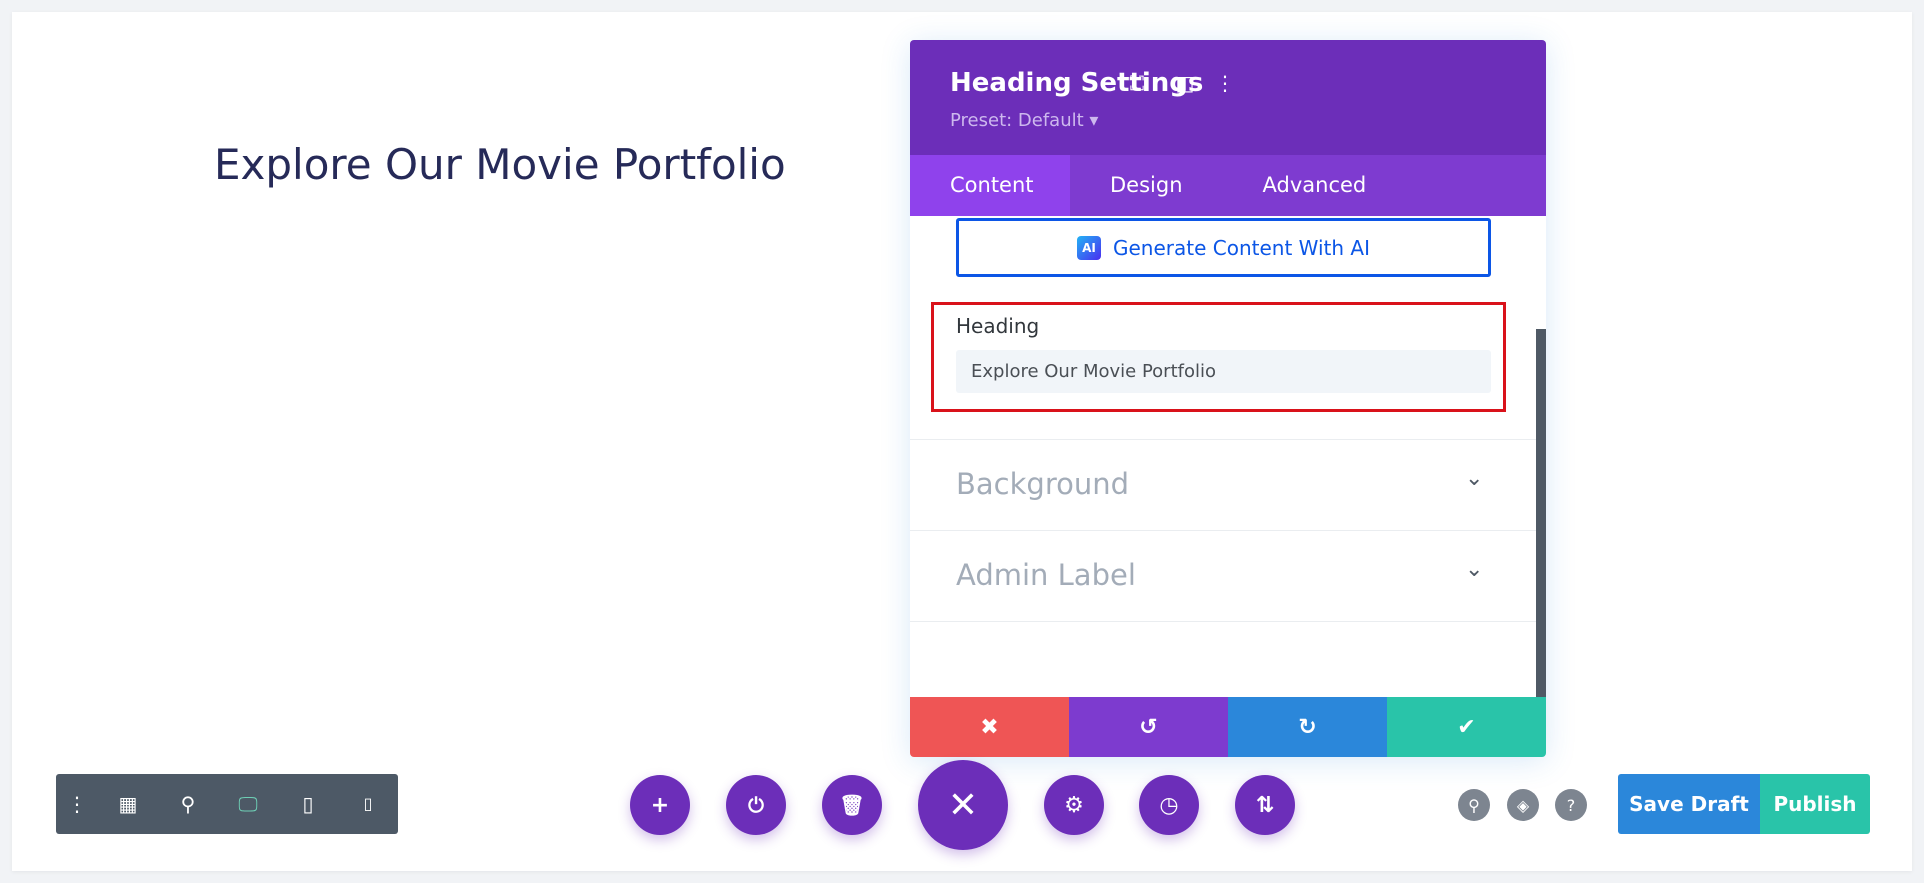  I want to click on disable-button: ⏻, so click(756, 805).